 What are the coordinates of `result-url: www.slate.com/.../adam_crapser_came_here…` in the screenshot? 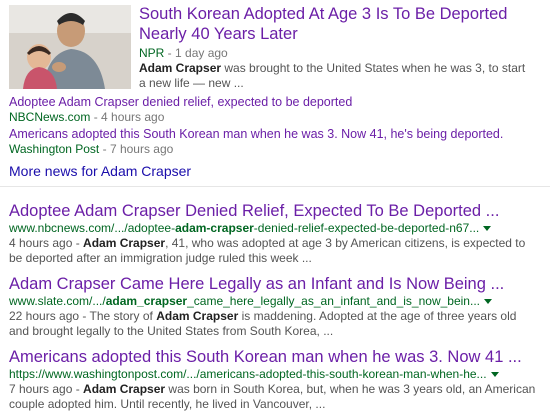 It's located at (274, 301).